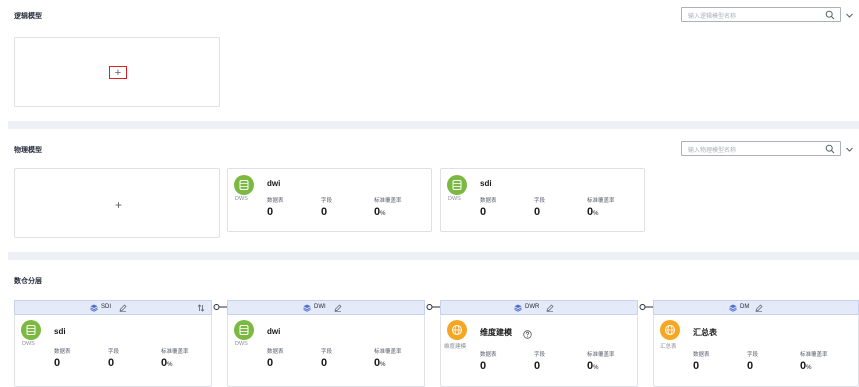  Describe the element at coordinates (106, 307) in the screenshot. I see `layer-name: SDI` at that location.